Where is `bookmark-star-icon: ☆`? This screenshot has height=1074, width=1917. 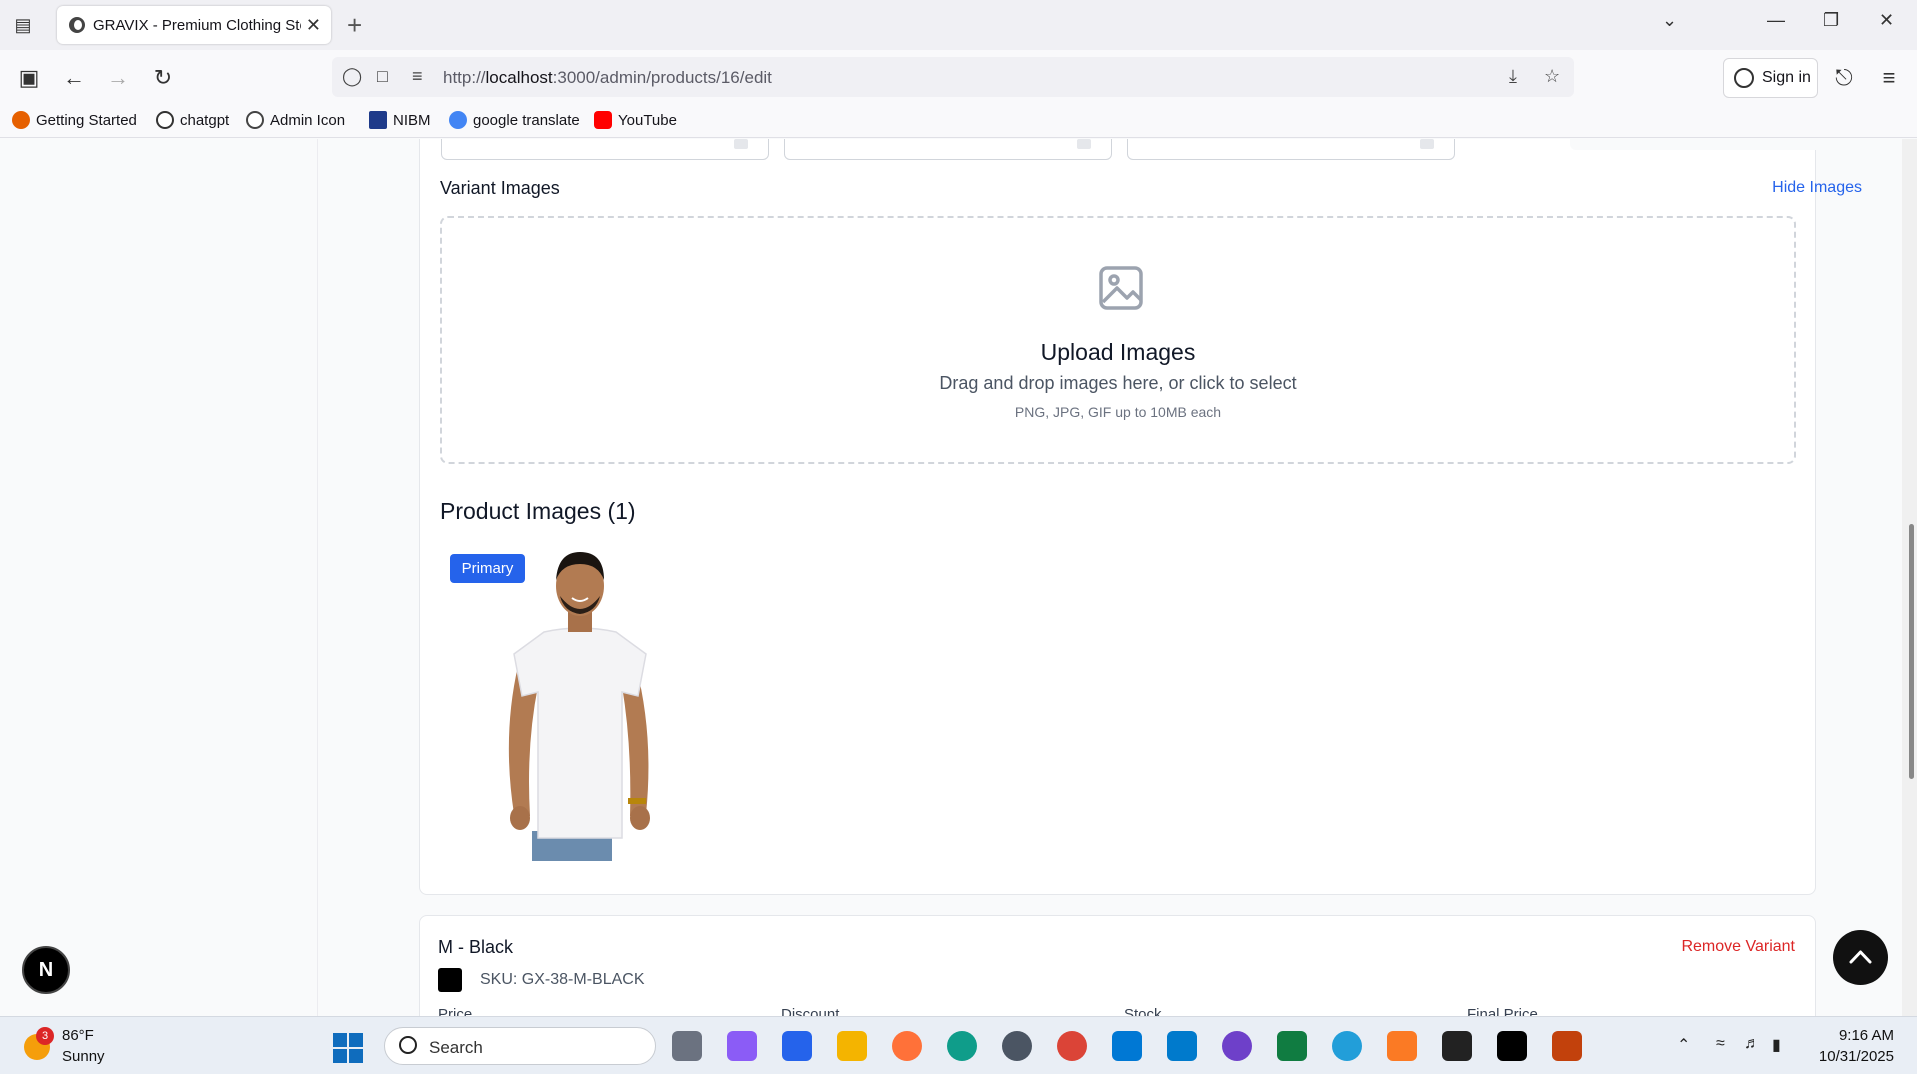 bookmark-star-icon: ☆ is located at coordinates (1552, 76).